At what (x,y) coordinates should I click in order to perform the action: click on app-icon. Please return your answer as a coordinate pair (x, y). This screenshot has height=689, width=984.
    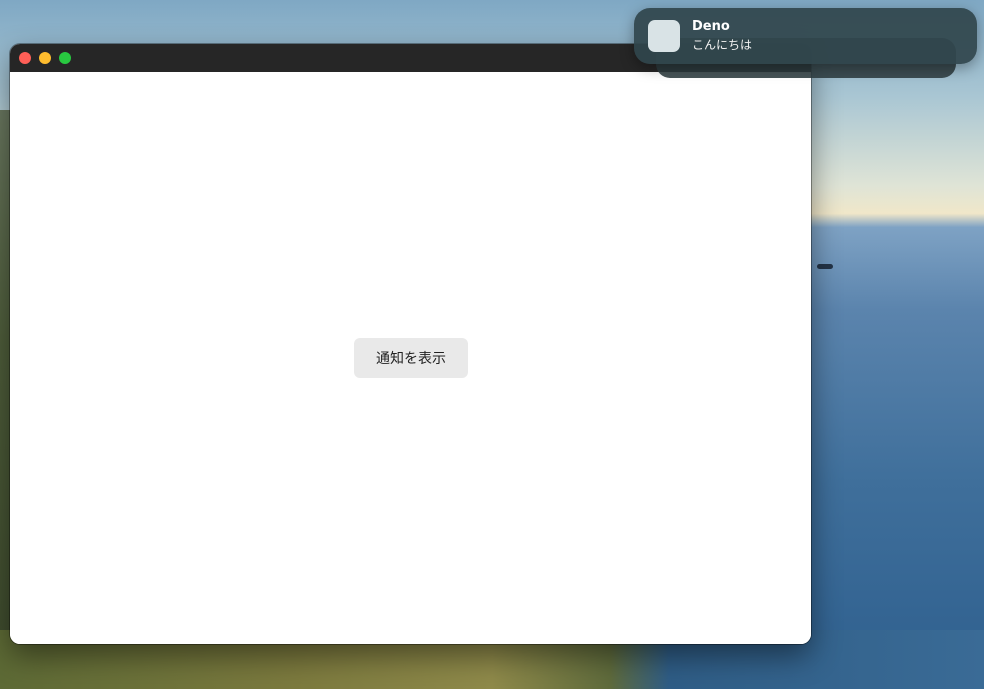
    Looking at the image, I should click on (664, 36).